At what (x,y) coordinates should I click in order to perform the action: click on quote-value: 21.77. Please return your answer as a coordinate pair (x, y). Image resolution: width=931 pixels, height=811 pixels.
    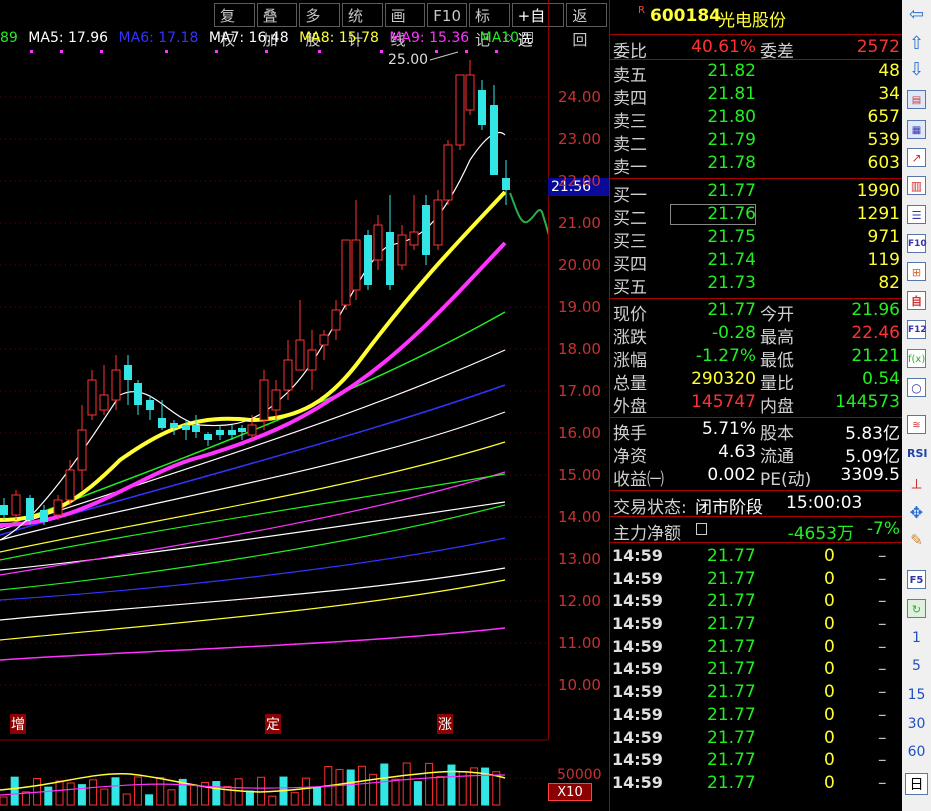
    Looking at the image, I should click on (731, 310).